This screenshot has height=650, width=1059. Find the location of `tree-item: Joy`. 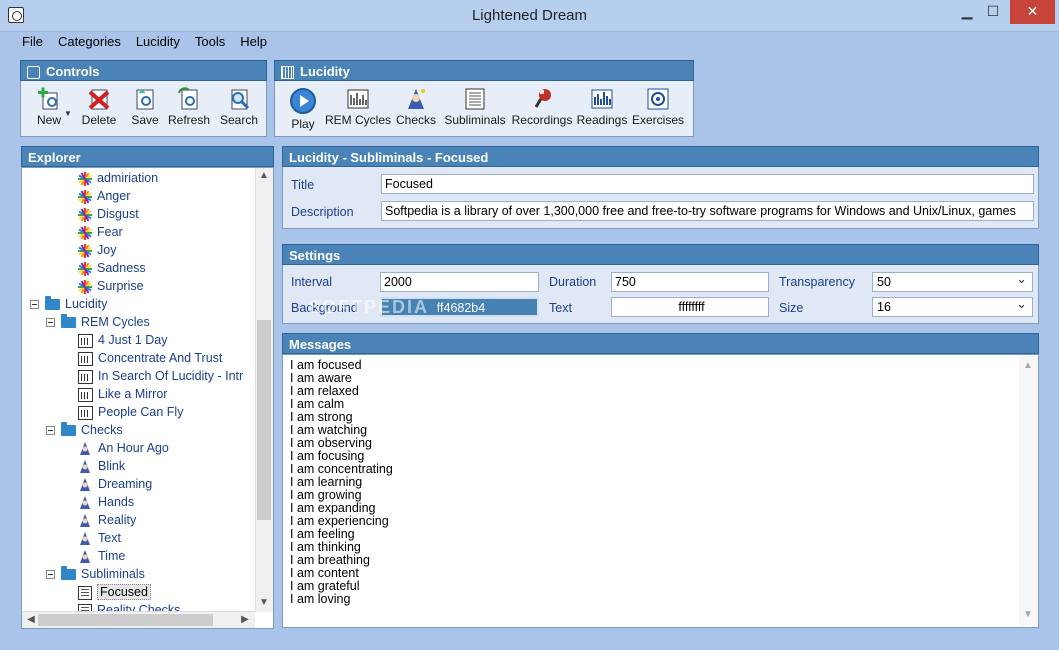

tree-item: Joy is located at coordinates (97, 250).